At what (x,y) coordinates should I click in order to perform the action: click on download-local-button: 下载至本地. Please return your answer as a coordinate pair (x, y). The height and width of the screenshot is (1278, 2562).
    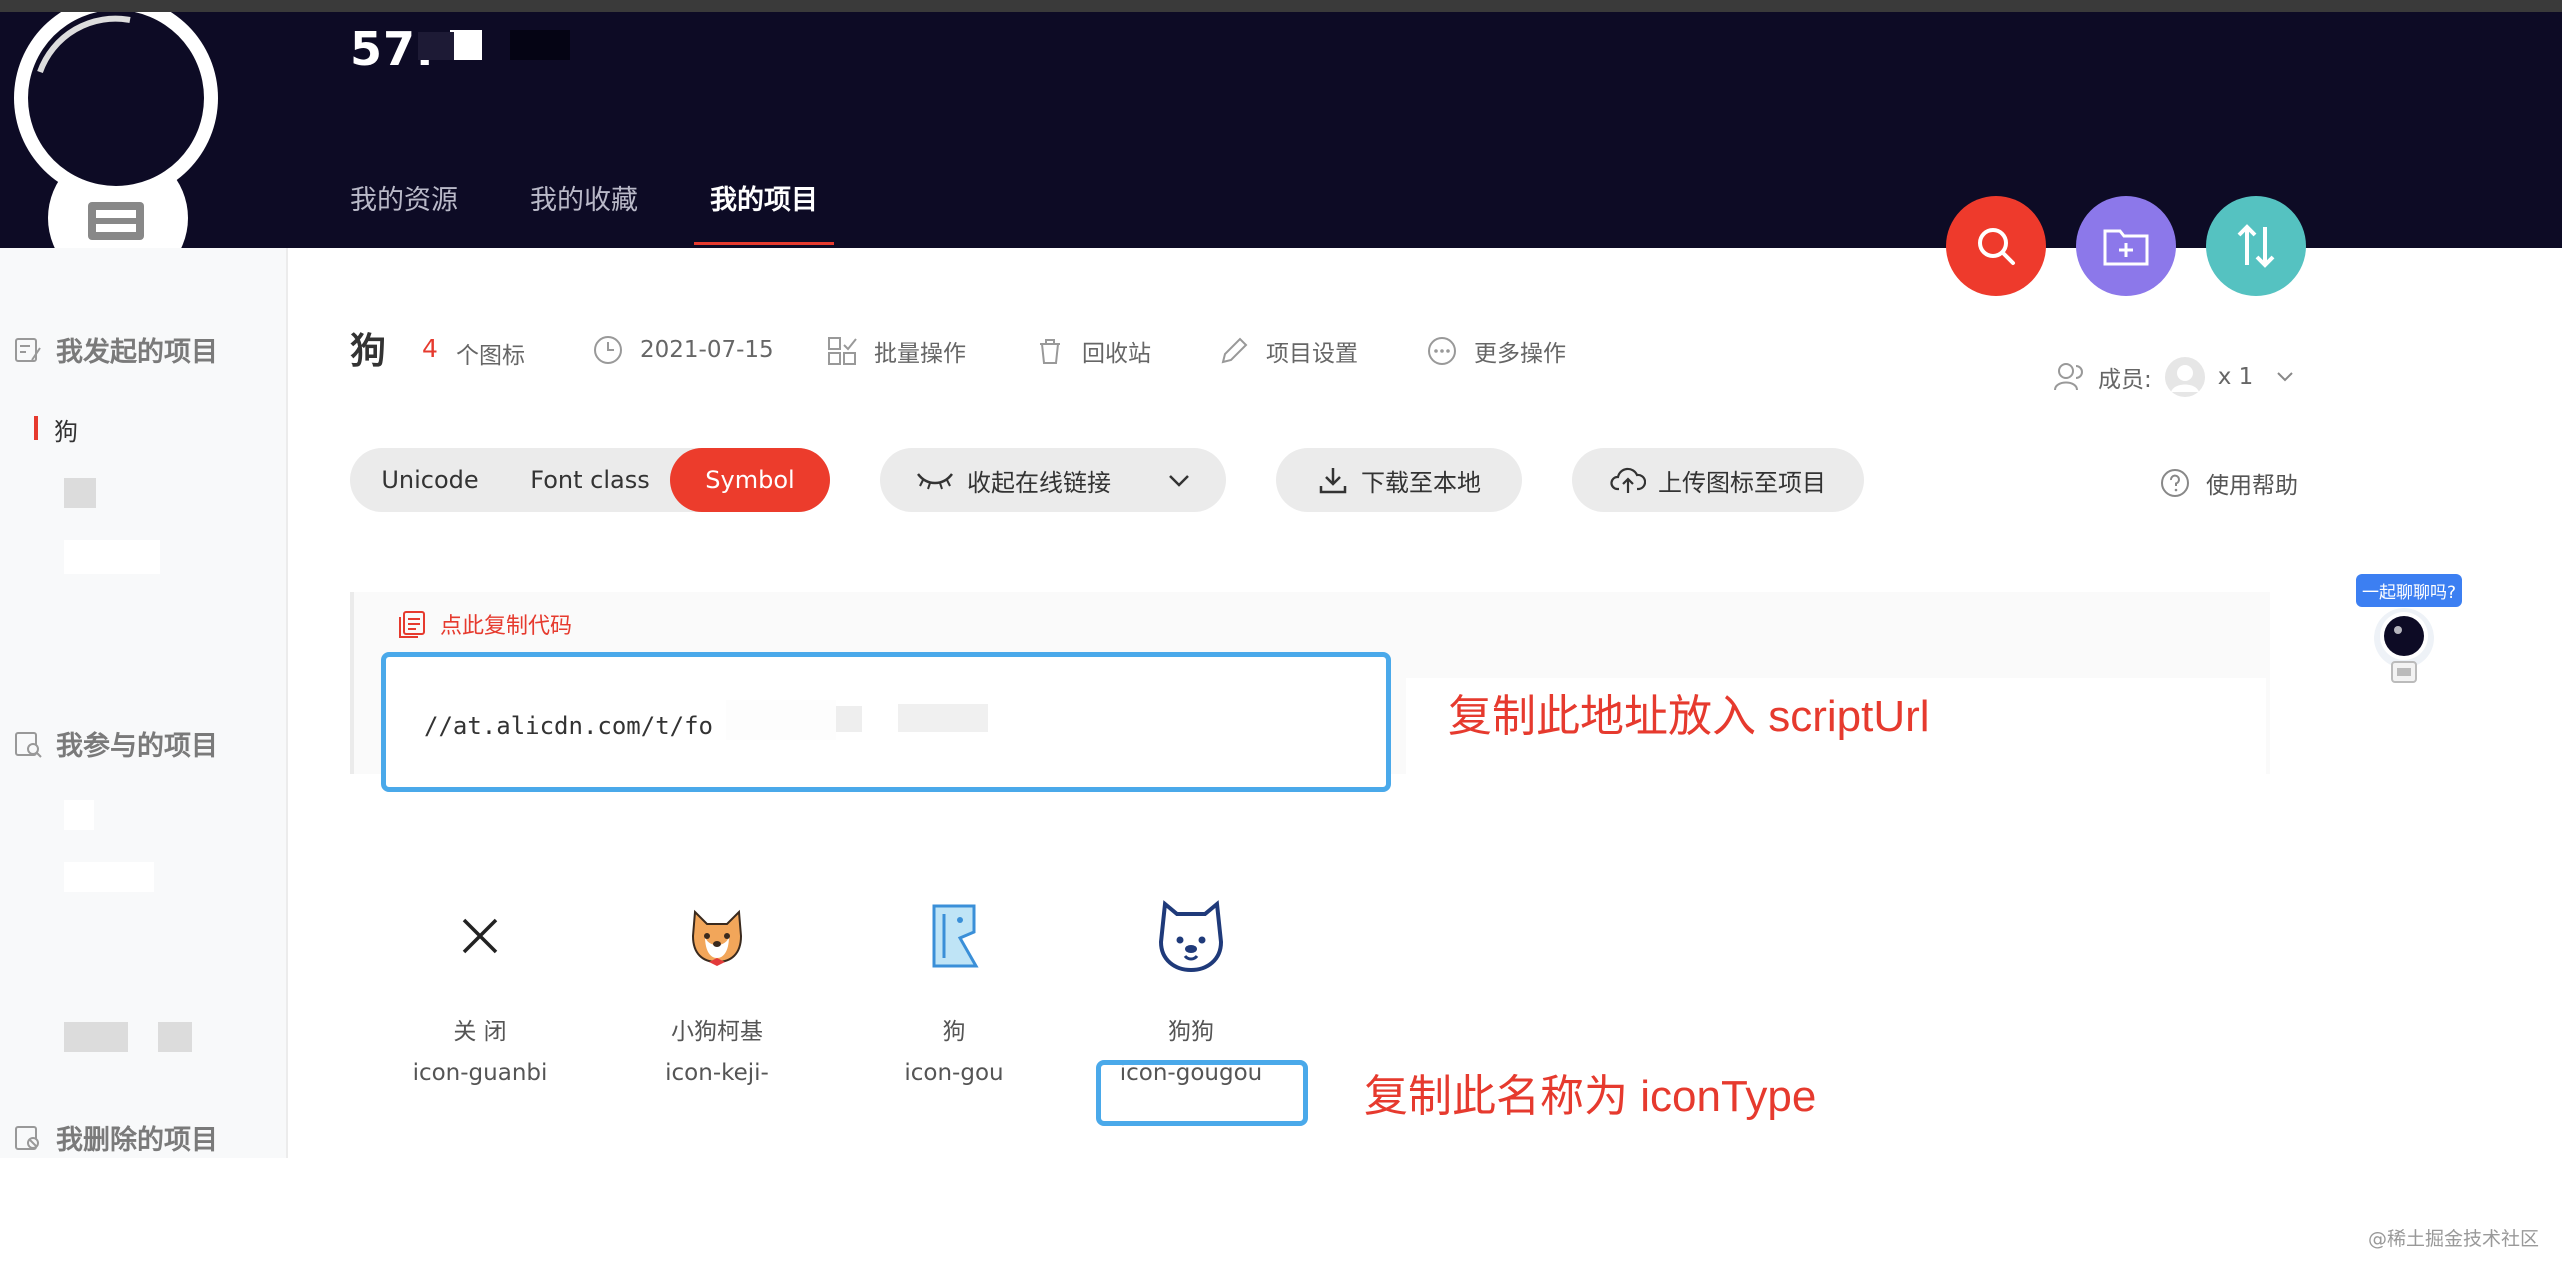
    Looking at the image, I should click on (1399, 480).